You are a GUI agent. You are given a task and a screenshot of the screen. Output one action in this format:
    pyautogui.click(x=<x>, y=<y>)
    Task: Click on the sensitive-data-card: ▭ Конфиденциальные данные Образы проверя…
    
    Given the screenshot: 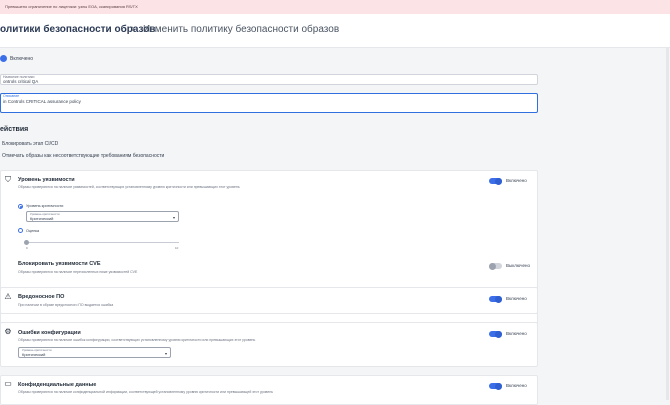 What is the action you would take?
    pyautogui.click(x=269, y=390)
    